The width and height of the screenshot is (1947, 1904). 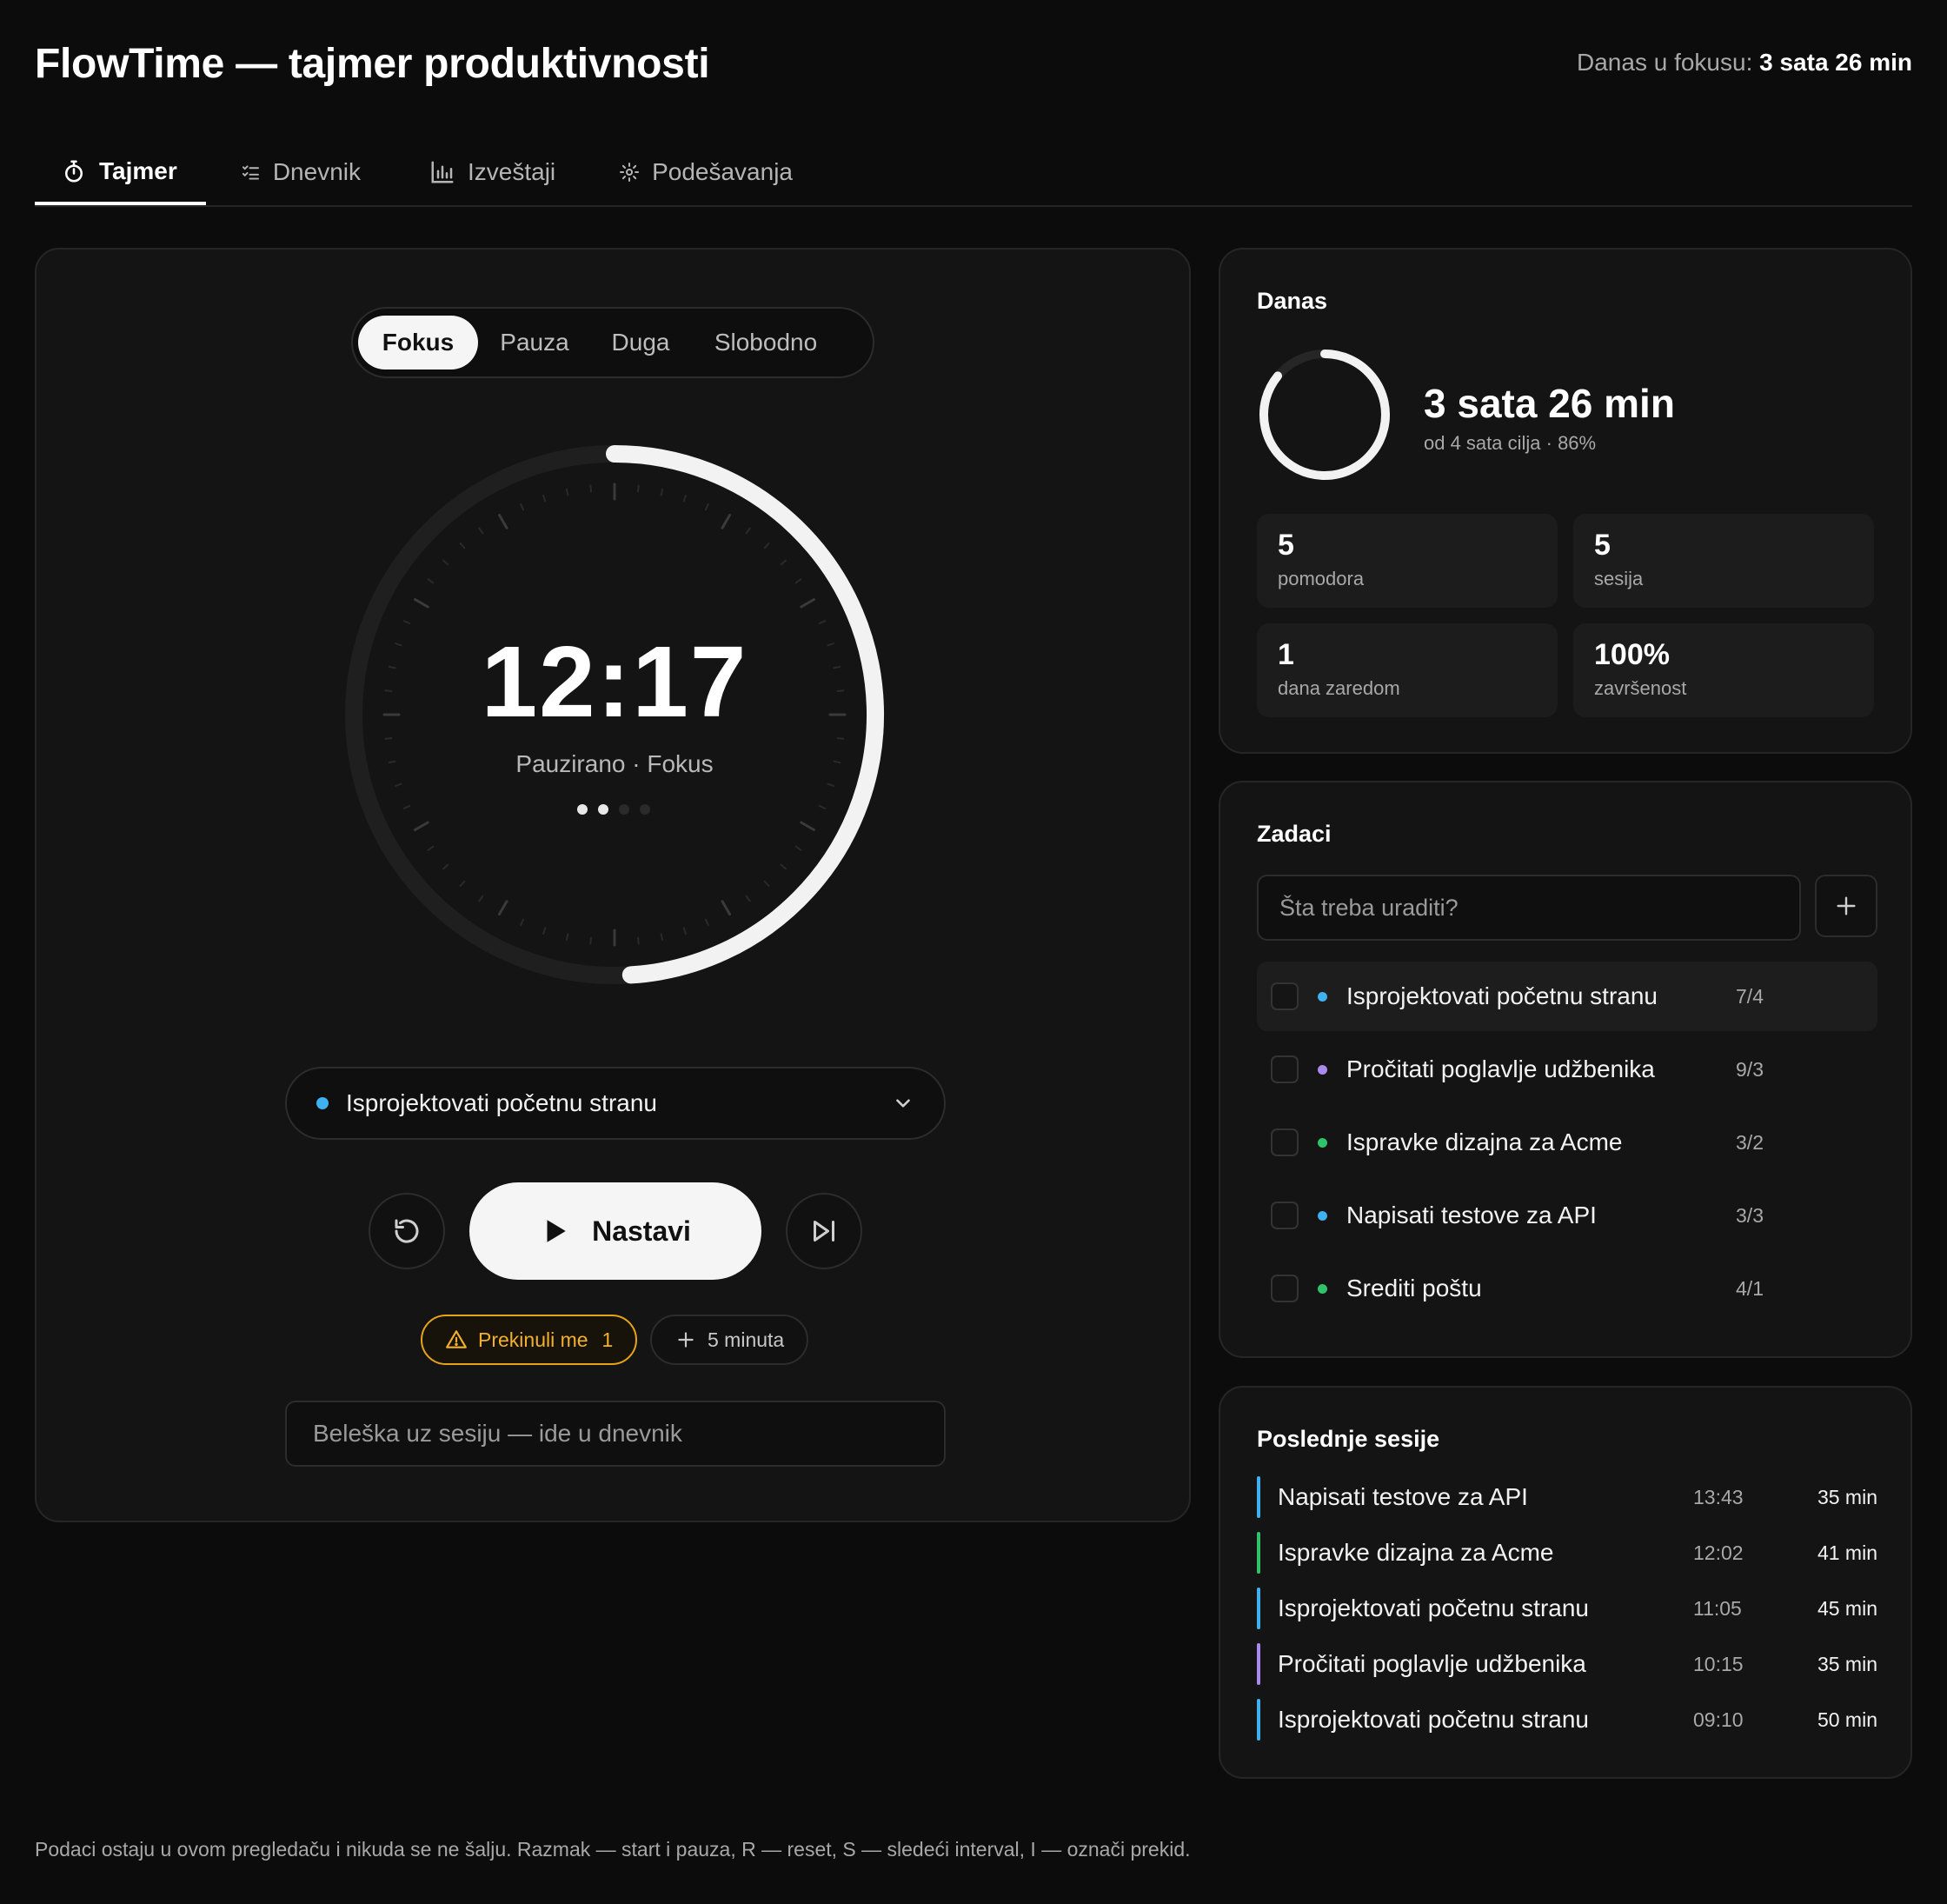 What do you see at coordinates (746, 1339) in the screenshot?
I see `add-time-label: 5 minuta` at bounding box center [746, 1339].